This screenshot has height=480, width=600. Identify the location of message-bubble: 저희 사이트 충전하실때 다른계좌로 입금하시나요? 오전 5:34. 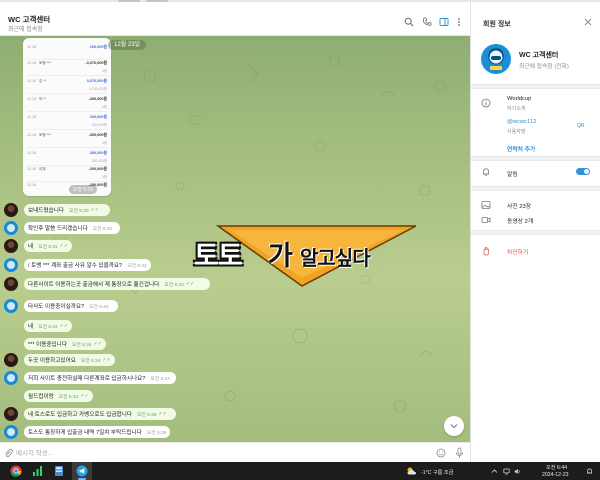
(100, 378).